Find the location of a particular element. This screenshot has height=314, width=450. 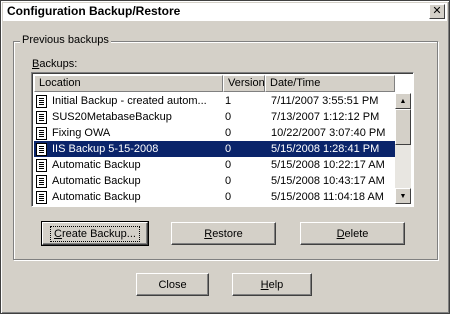

list-header: Location Version Date/Time is located at coordinates (214, 83).